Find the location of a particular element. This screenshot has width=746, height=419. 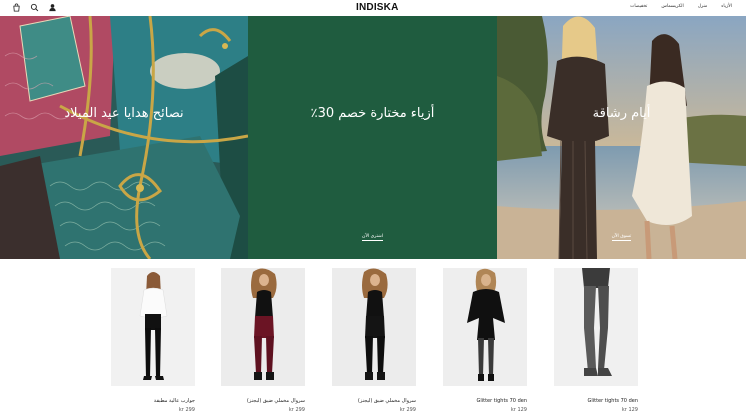

product-card: سروال مخملي ضيق (ليجنز) kr 299 is located at coordinates (374, 340).